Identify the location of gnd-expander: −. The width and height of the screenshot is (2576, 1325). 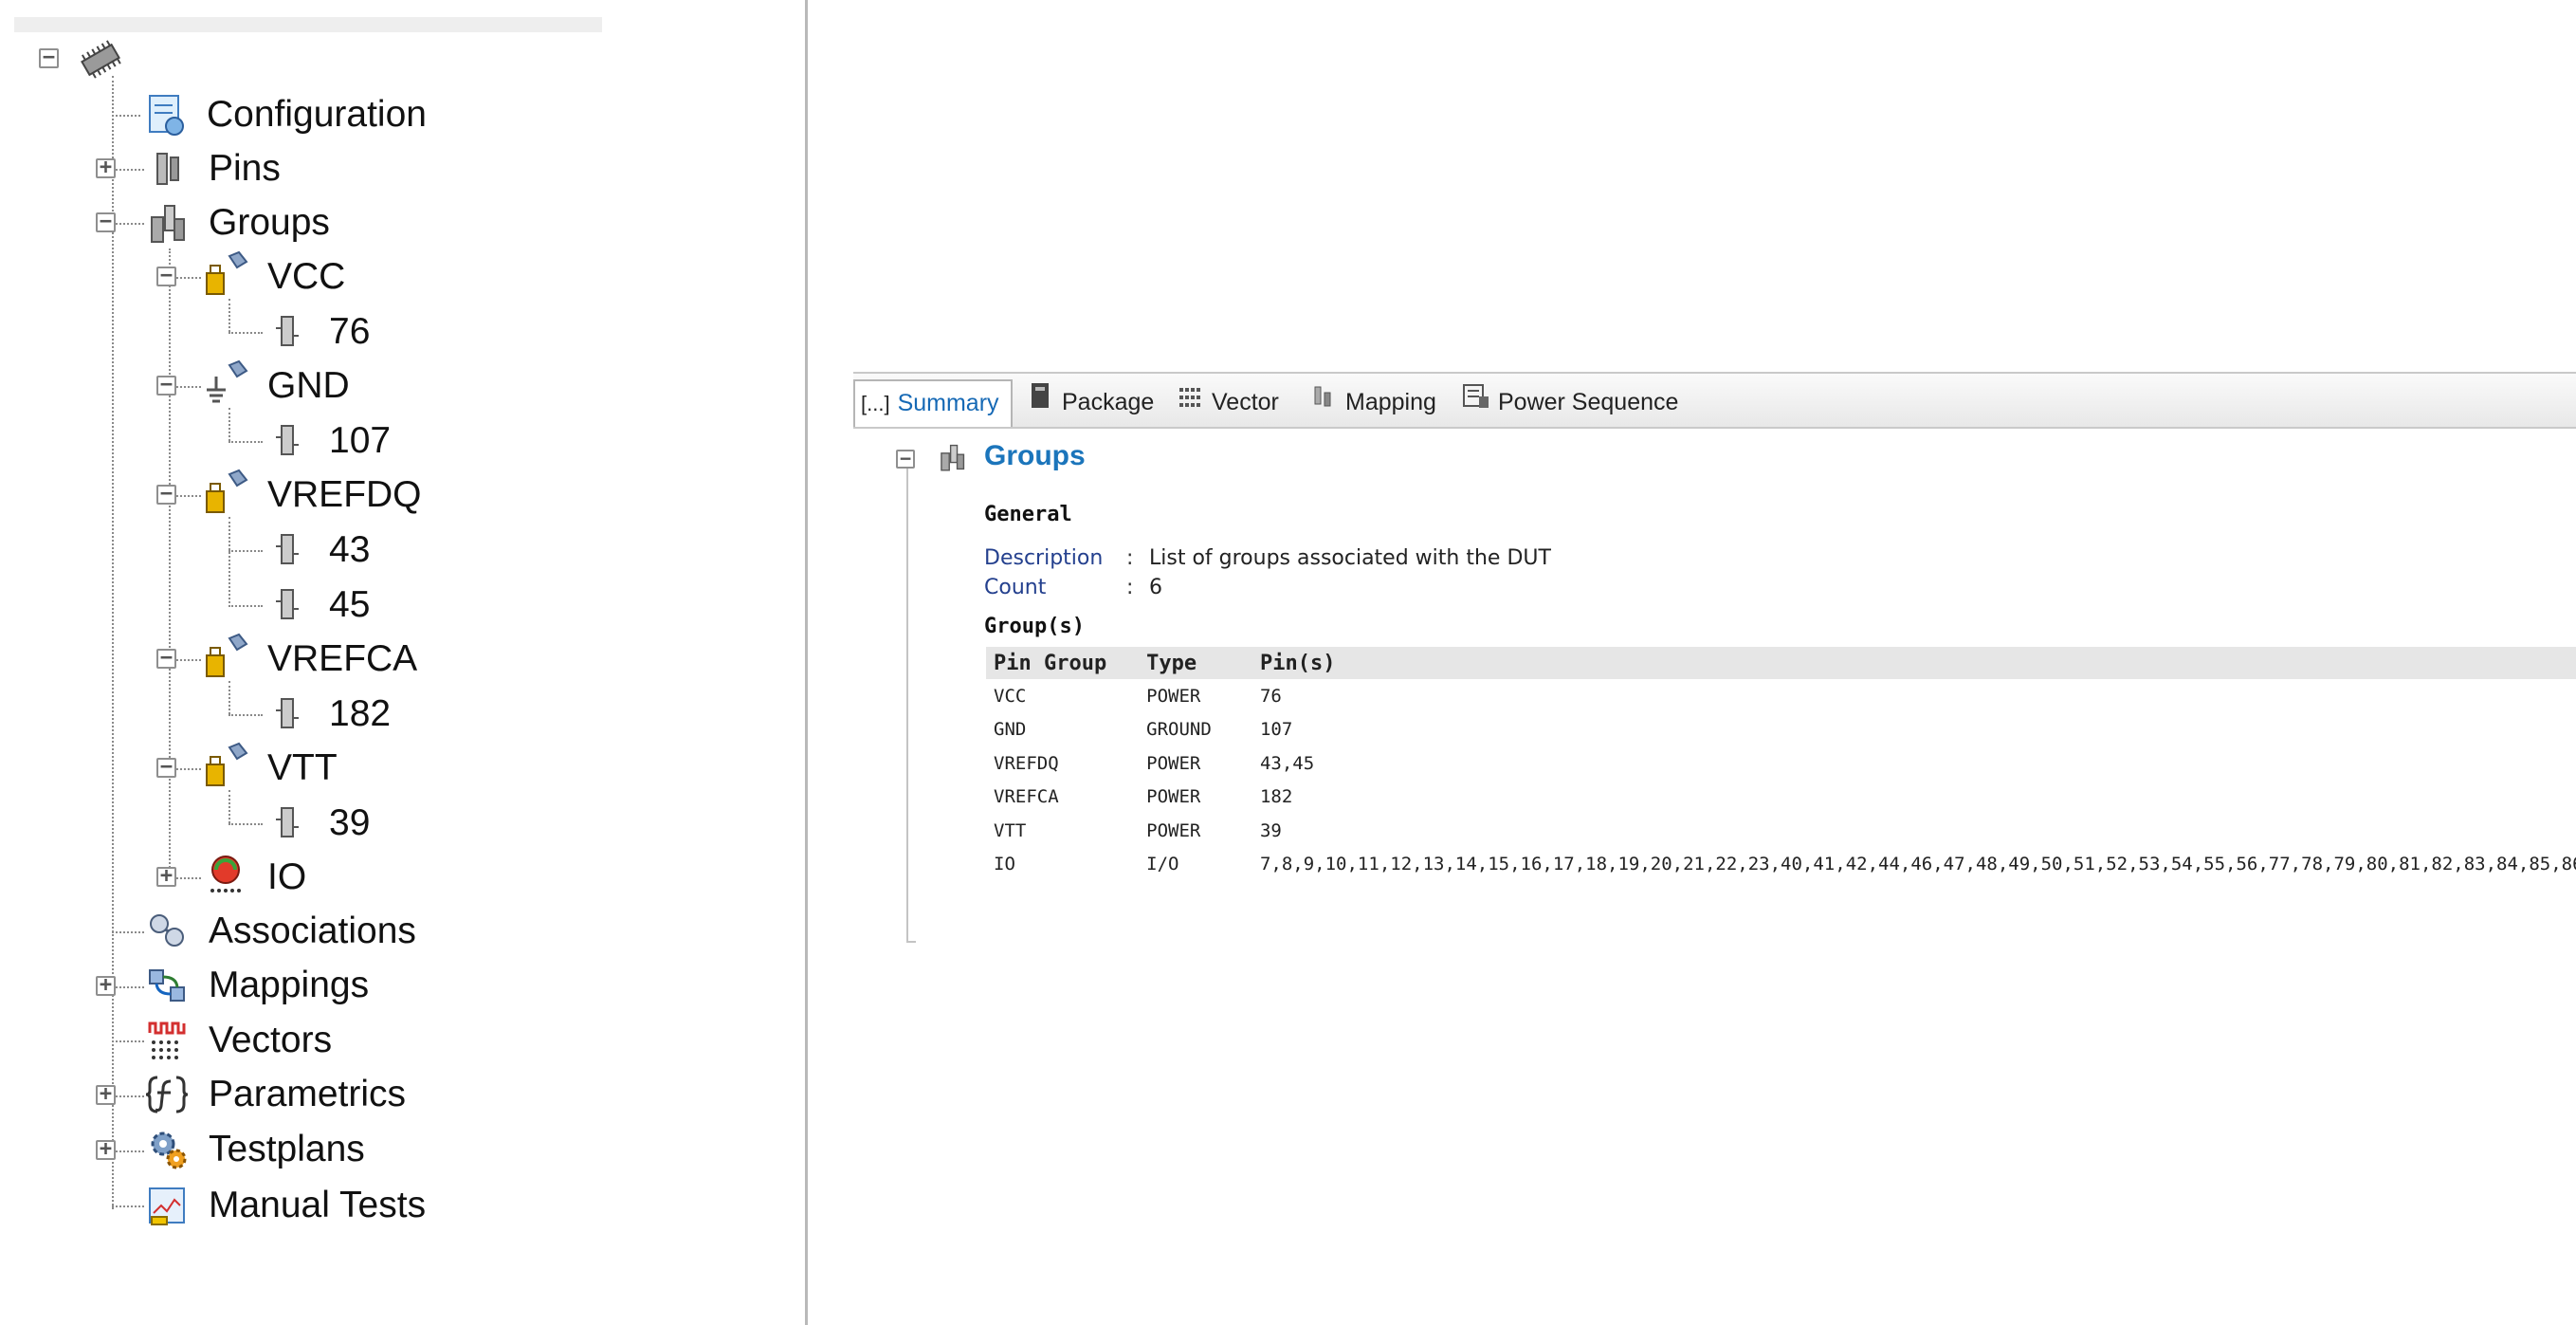
(166, 385).